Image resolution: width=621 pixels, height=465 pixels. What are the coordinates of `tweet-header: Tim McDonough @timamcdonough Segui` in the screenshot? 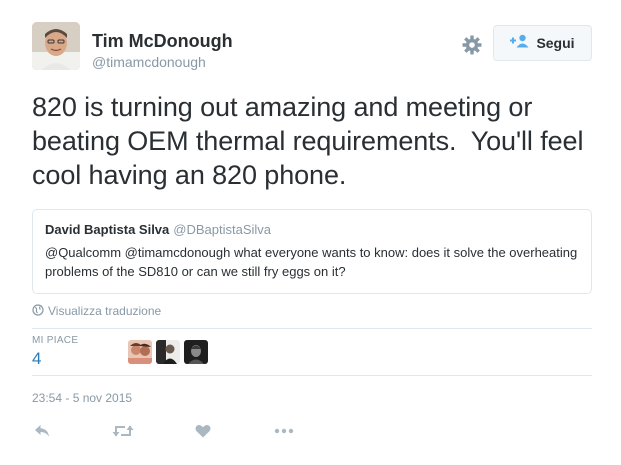 It's located at (312, 48).